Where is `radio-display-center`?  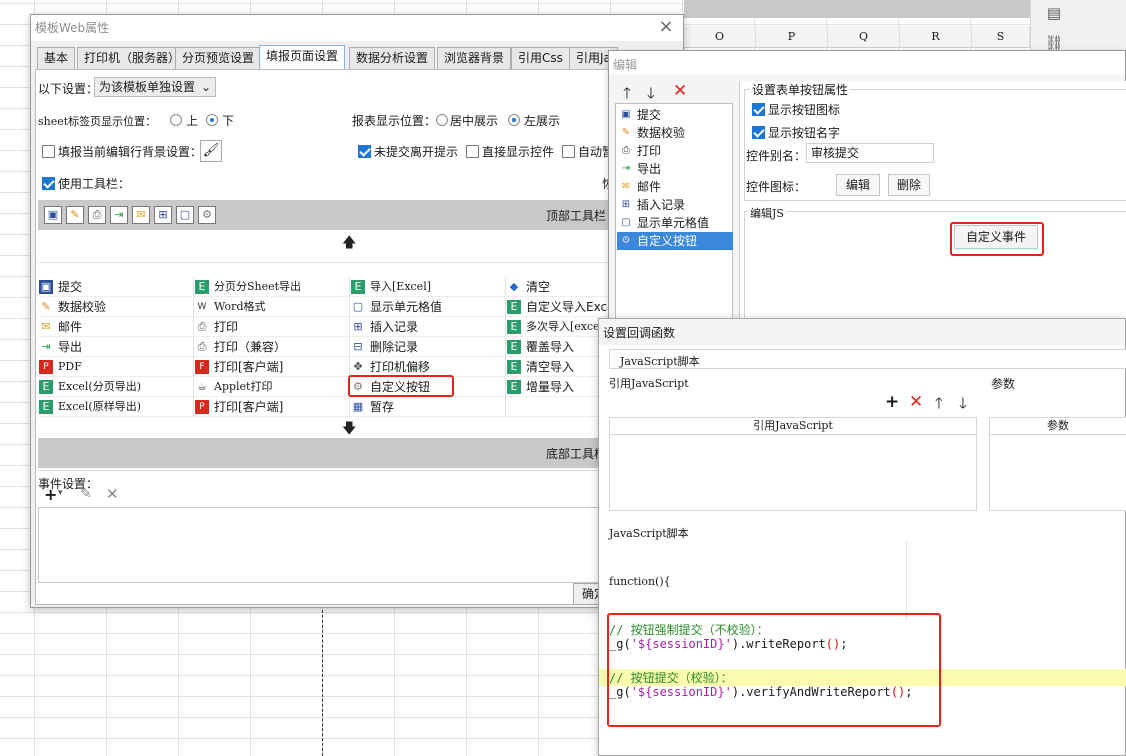 radio-display-center is located at coordinates (442, 120).